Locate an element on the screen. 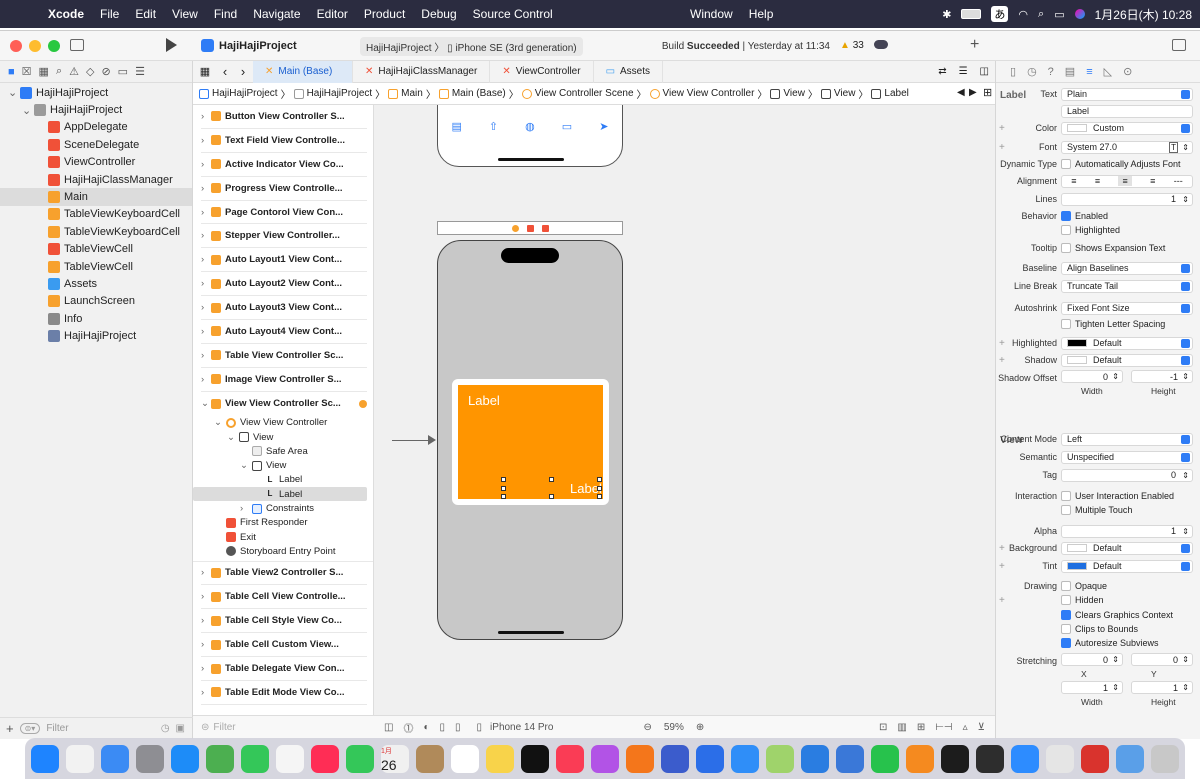  zoom-in-icon: ⊕ is located at coordinates (700, 727).